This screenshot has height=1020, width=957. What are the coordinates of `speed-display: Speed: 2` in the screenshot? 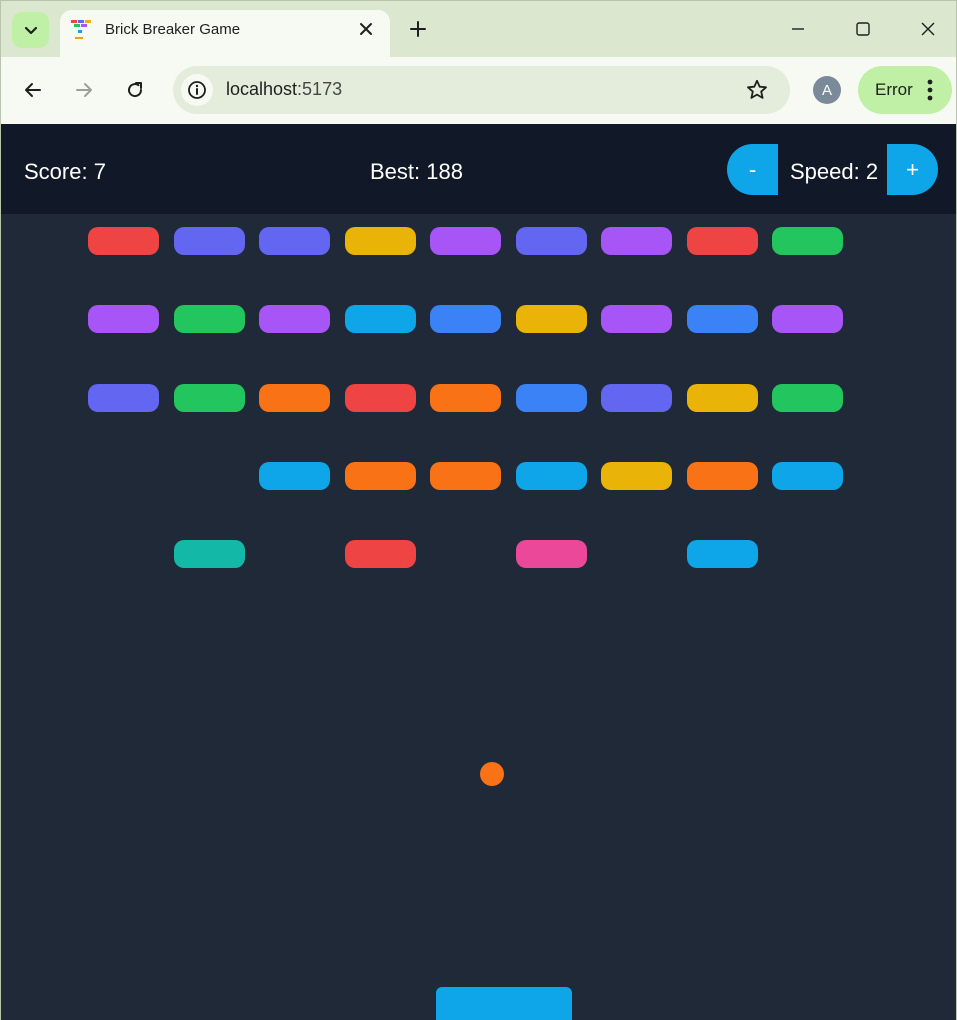 It's located at (834, 171).